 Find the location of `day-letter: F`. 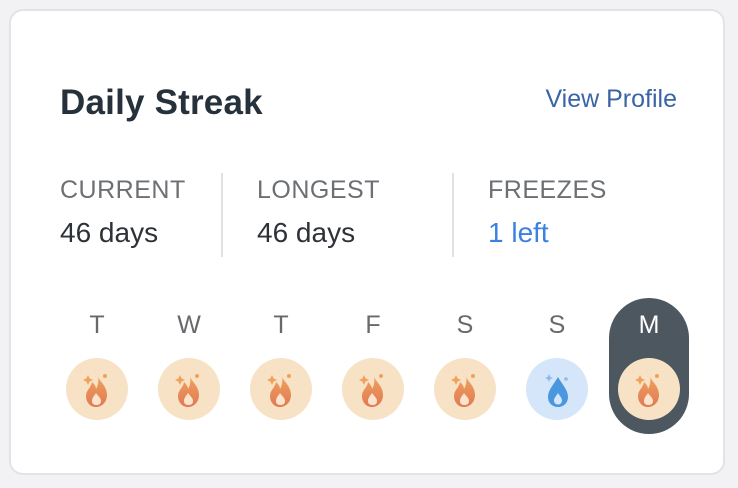

day-letter: F is located at coordinates (373, 325).